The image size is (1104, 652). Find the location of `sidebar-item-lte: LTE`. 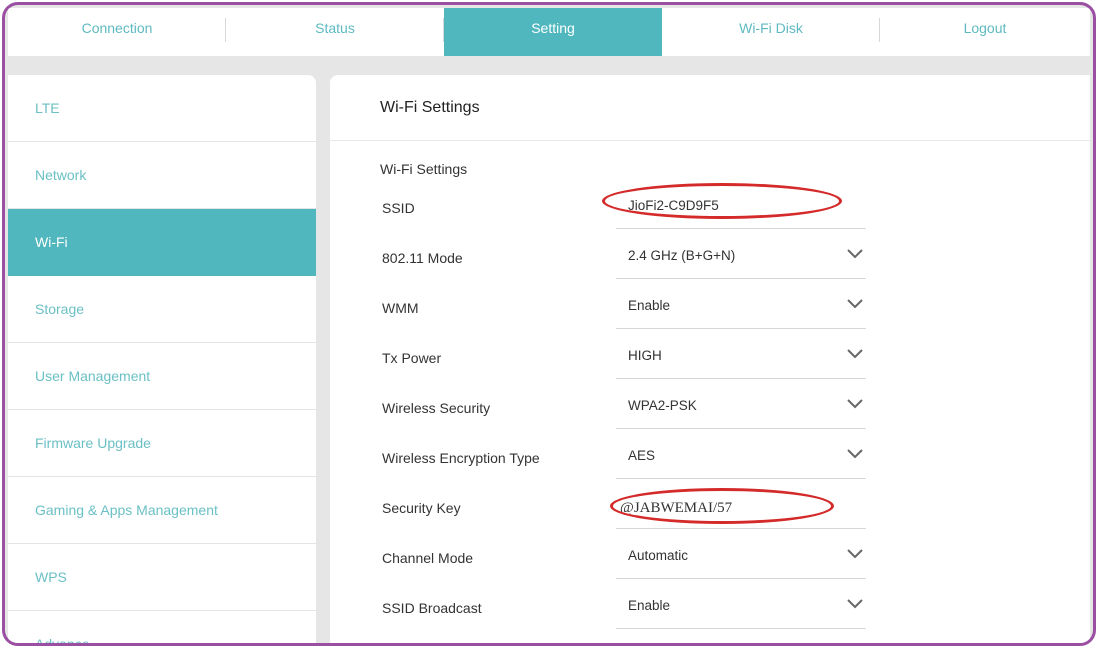

sidebar-item-lte: LTE is located at coordinates (162, 108).